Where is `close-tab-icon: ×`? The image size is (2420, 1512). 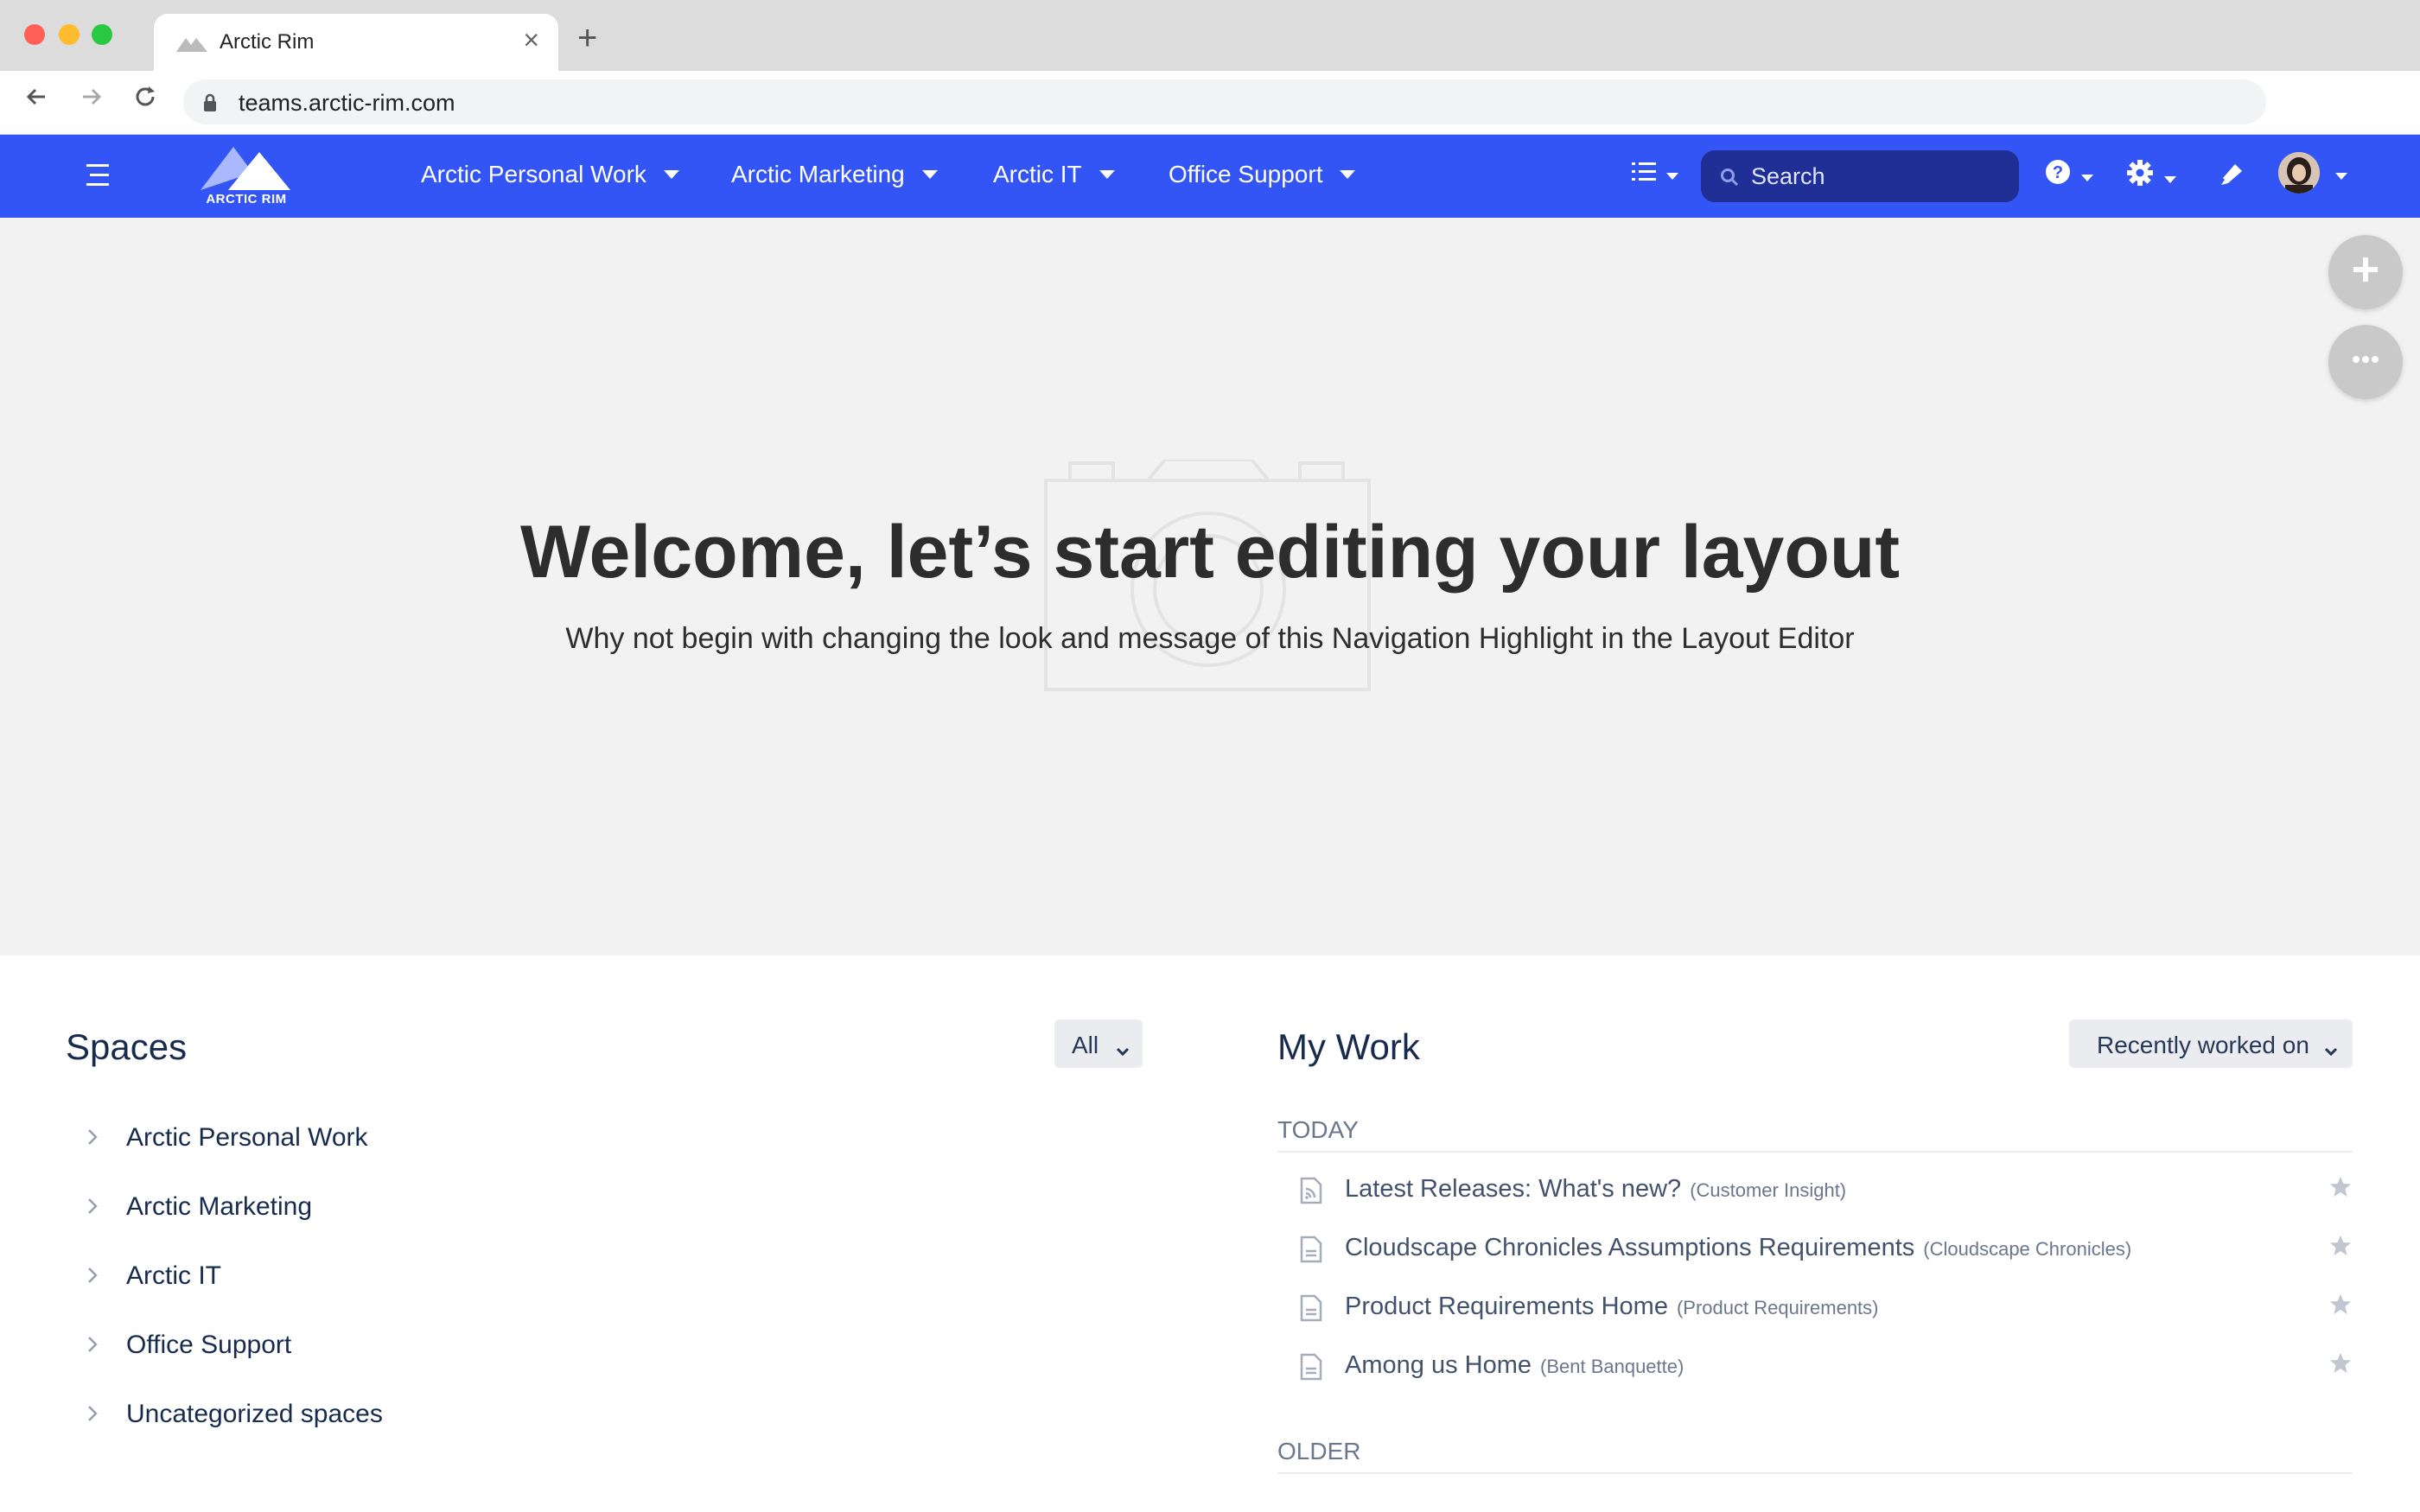
close-tab-icon: × is located at coordinates (531, 40).